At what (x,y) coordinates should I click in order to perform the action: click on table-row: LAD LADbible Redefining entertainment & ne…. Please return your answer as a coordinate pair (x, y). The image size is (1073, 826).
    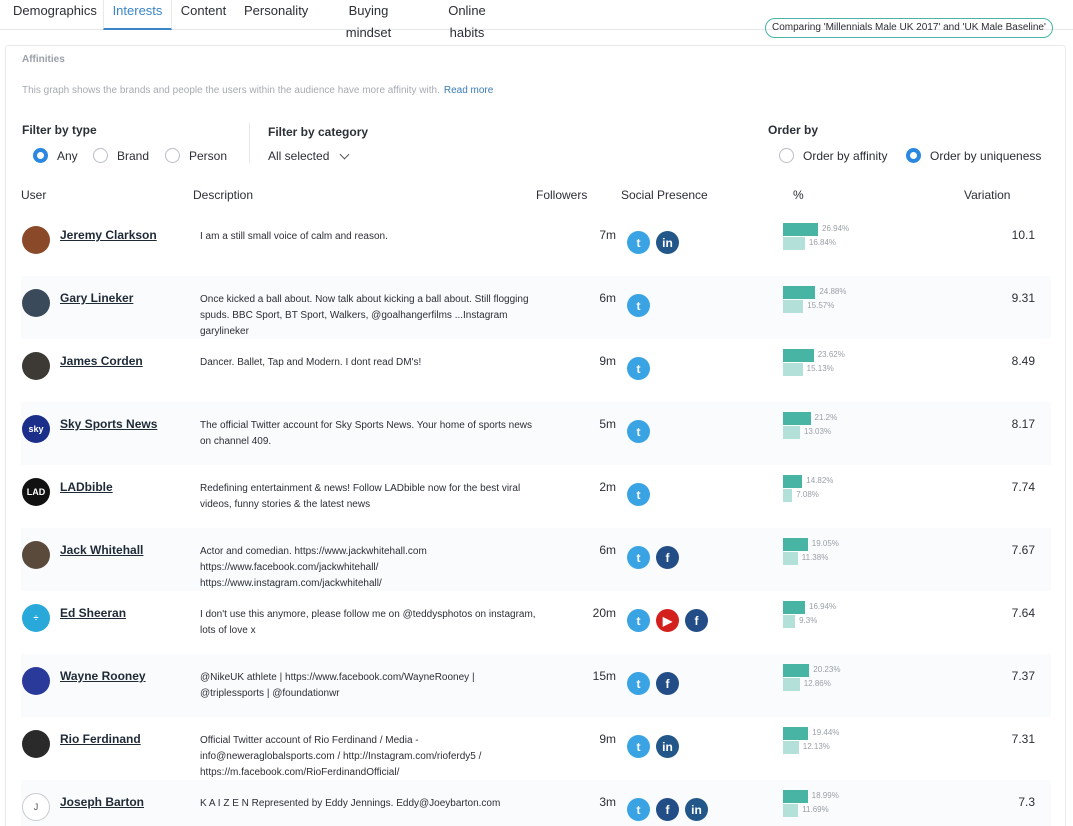
    Looking at the image, I should click on (536, 496).